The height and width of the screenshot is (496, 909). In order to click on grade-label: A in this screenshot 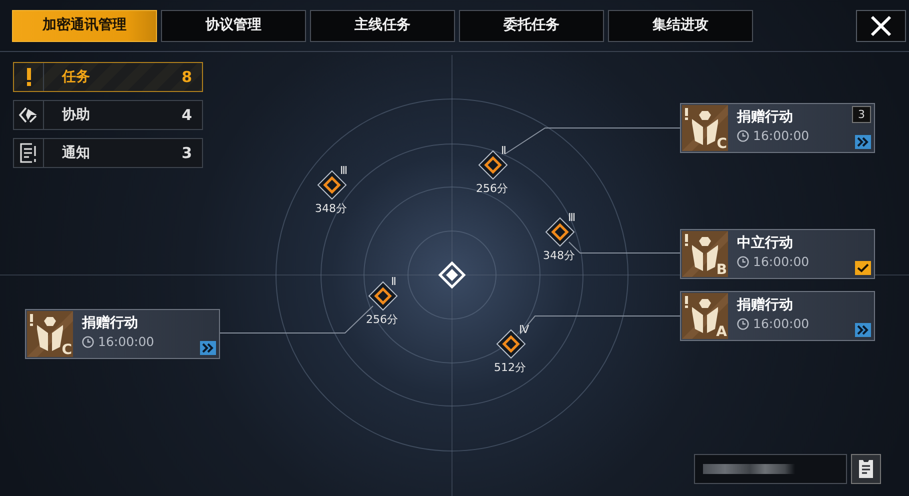, I will do `click(721, 332)`.